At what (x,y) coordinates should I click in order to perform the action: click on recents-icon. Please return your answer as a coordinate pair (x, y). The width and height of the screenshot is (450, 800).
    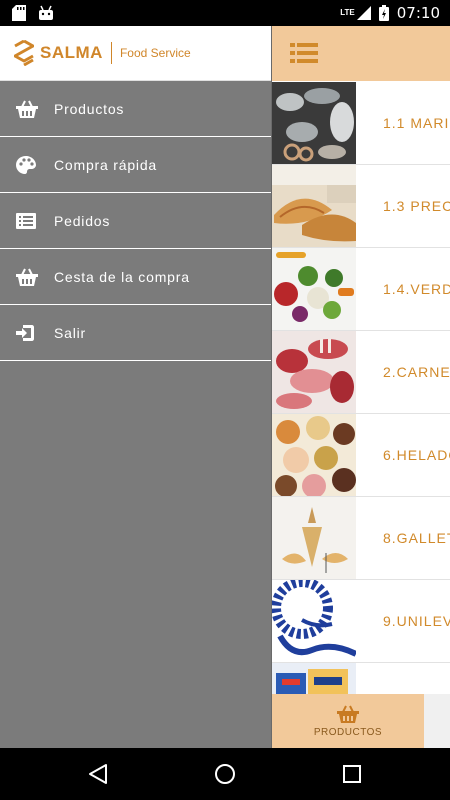
    Looking at the image, I should click on (352, 774).